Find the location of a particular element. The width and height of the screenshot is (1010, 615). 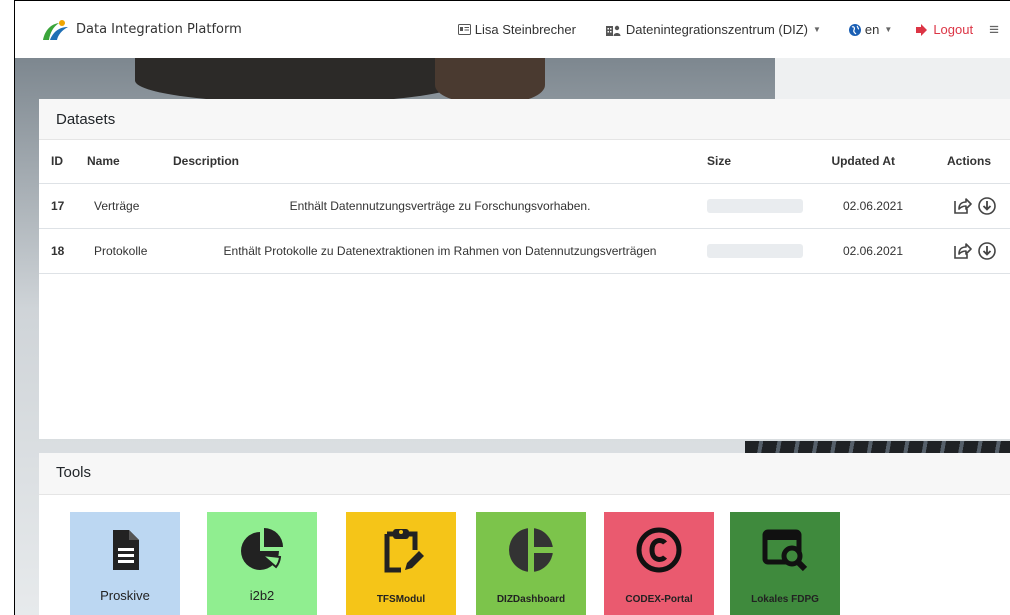

tool-tile-dizdashboard: DIZDashboard is located at coordinates (531, 563).